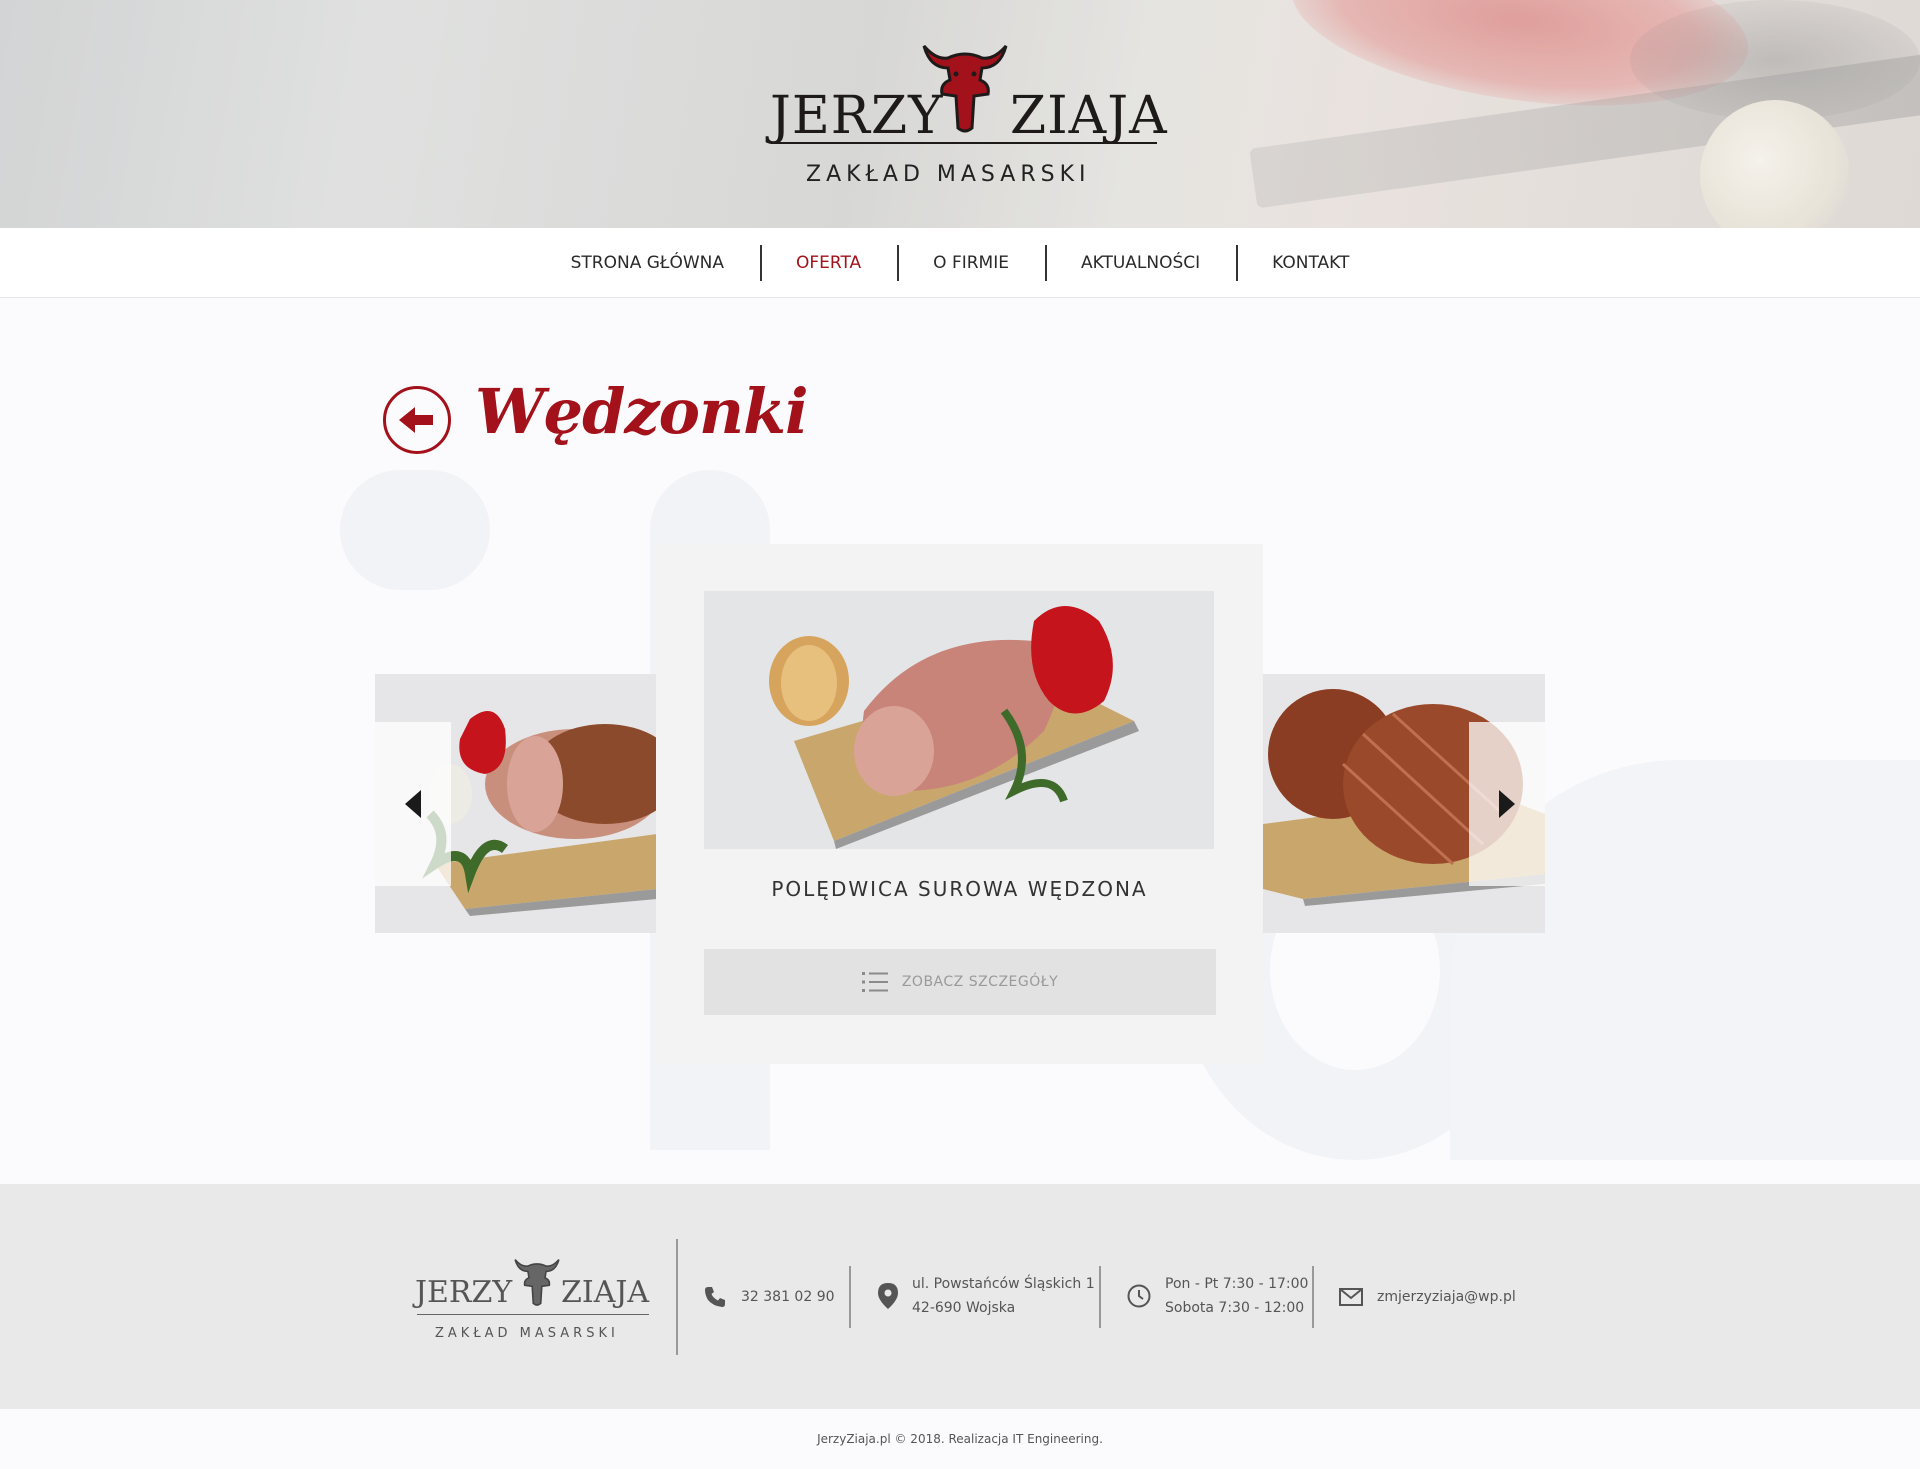  What do you see at coordinates (1310, 263) in the screenshot?
I see `nav-item-kontakt: KONTAKT` at bounding box center [1310, 263].